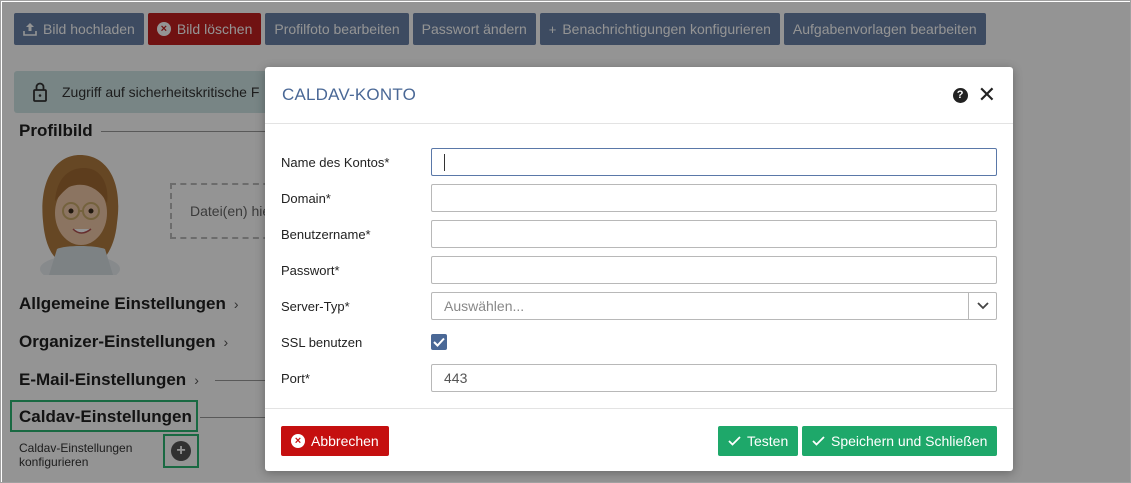 Image resolution: width=1131 pixels, height=483 pixels. Describe the element at coordinates (714, 270) in the screenshot. I see `password-input` at that location.